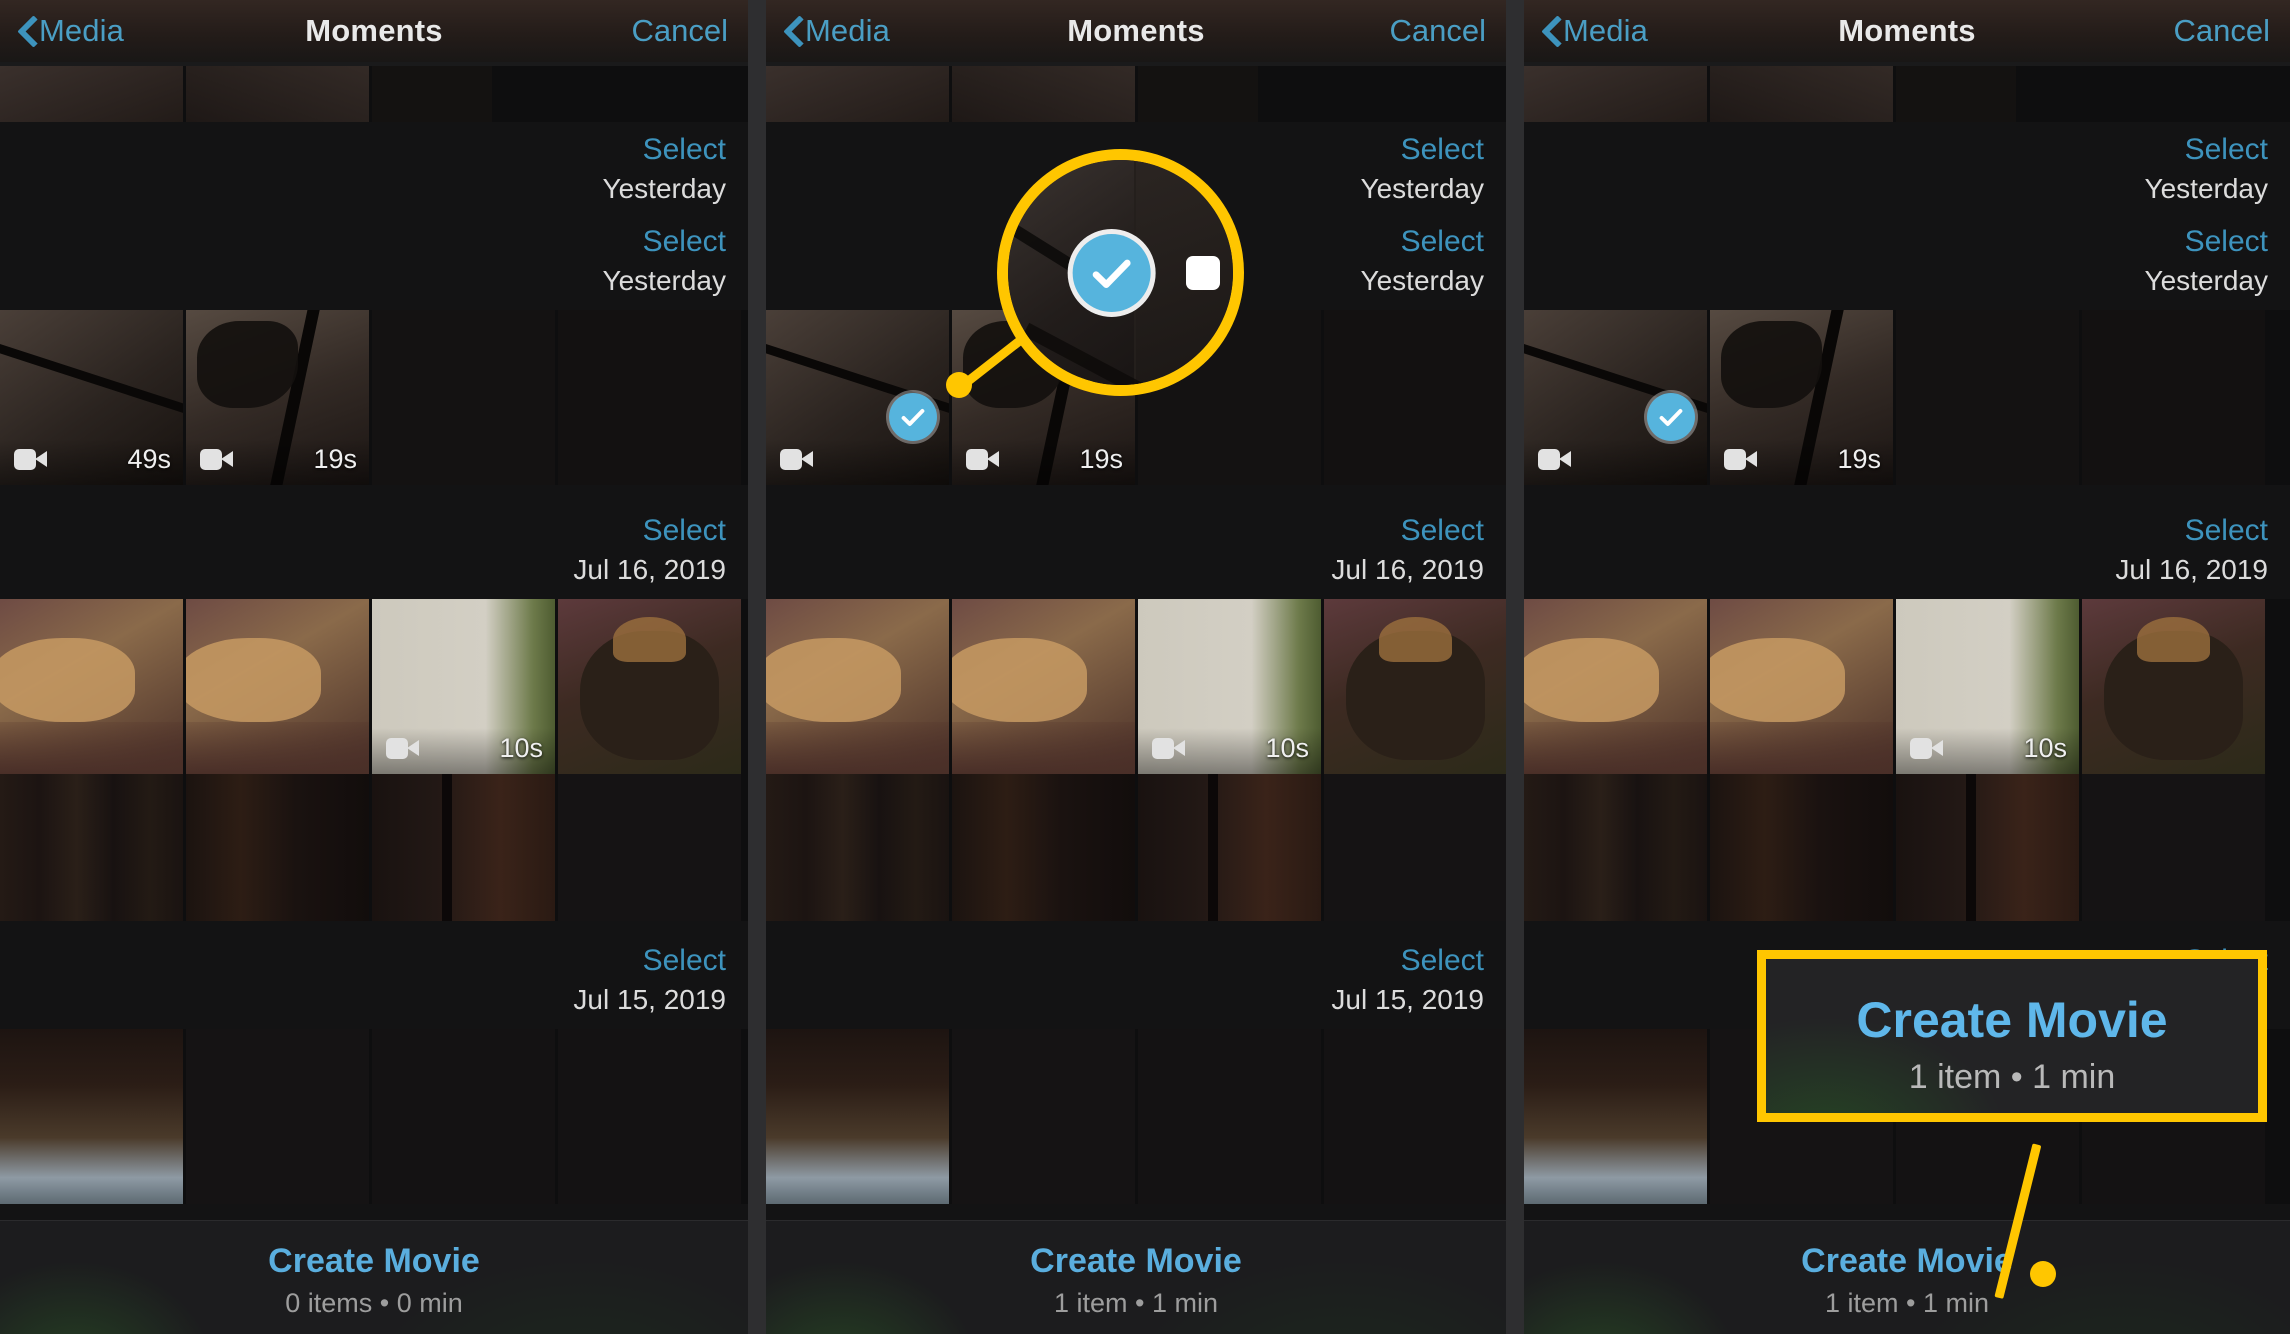  What do you see at coordinates (680, 31) in the screenshot?
I see `cancel-button-1: Cancel` at bounding box center [680, 31].